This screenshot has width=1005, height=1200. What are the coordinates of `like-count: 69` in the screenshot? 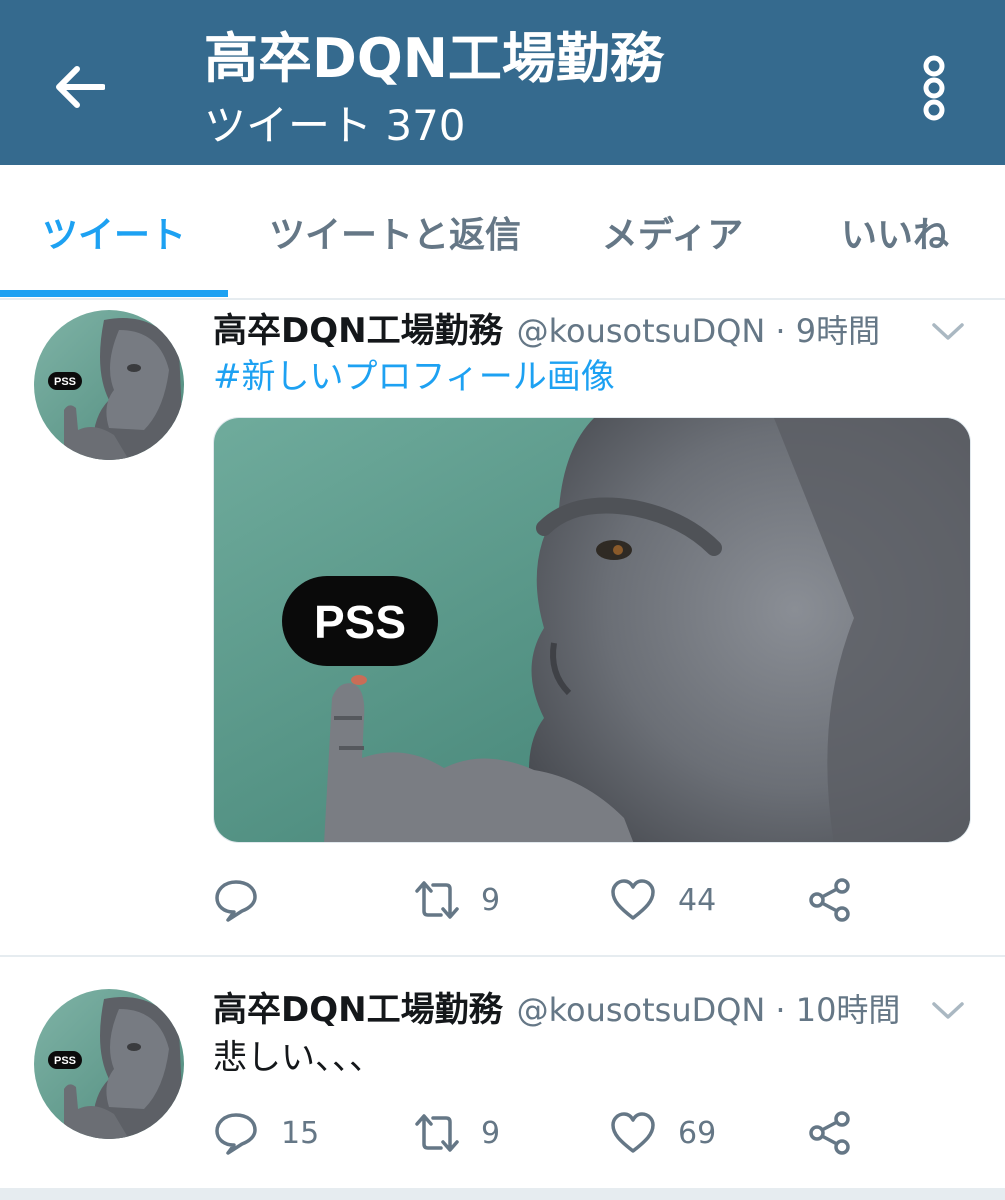 It's located at (697, 1133).